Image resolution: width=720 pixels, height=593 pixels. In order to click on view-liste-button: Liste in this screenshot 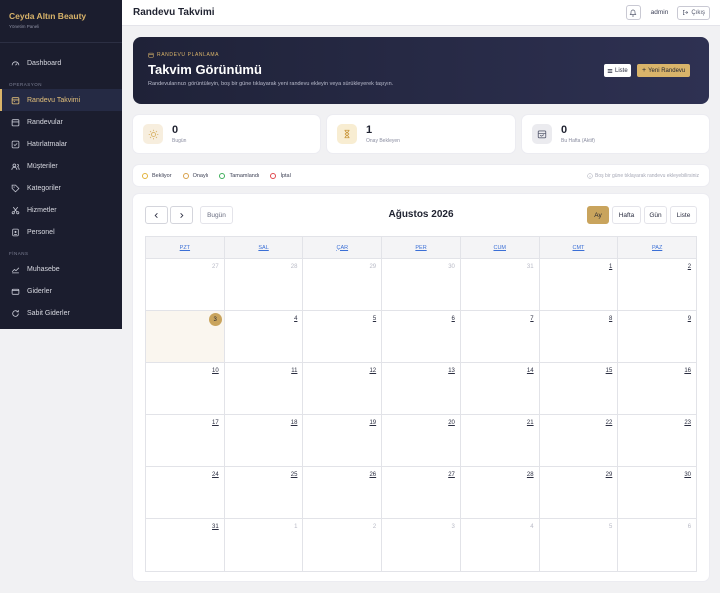, I will do `click(683, 215)`.